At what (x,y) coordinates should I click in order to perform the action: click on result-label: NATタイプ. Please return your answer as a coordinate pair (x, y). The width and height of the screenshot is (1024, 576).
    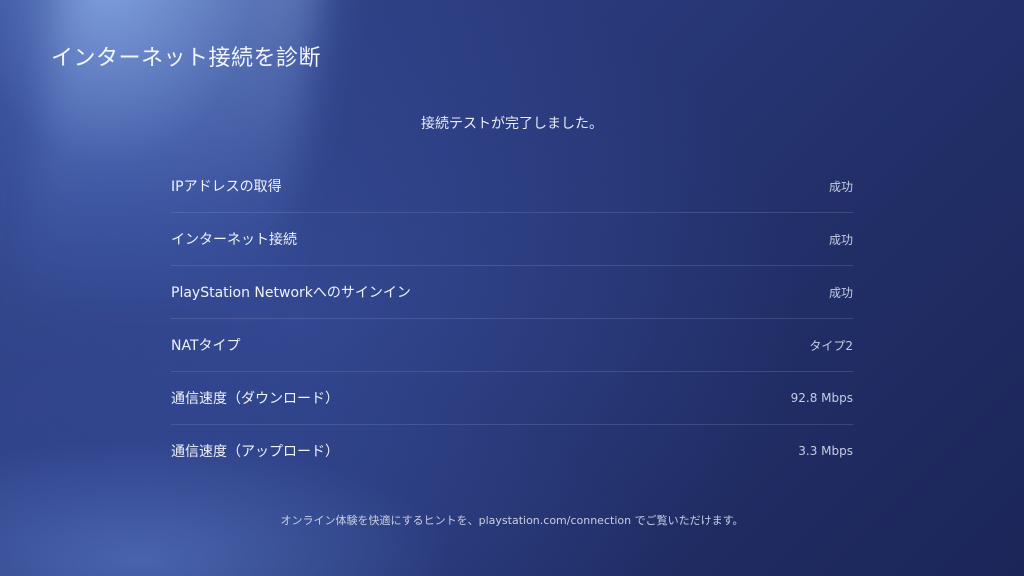
    Looking at the image, I should click on (206, 346).